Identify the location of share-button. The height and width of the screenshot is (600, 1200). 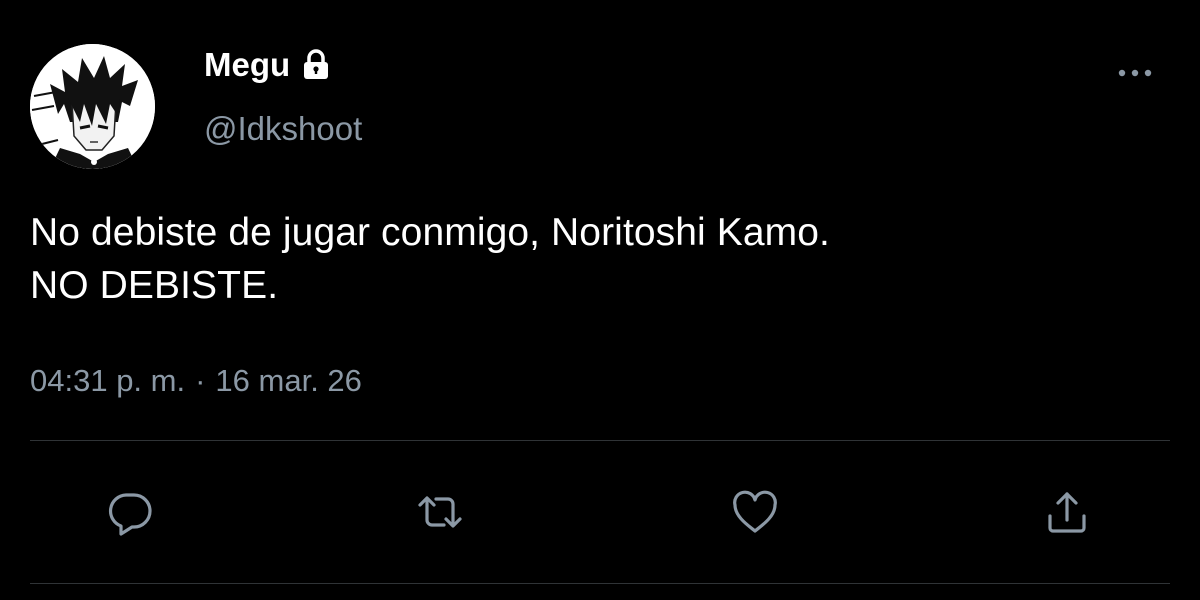
(1067, 512).